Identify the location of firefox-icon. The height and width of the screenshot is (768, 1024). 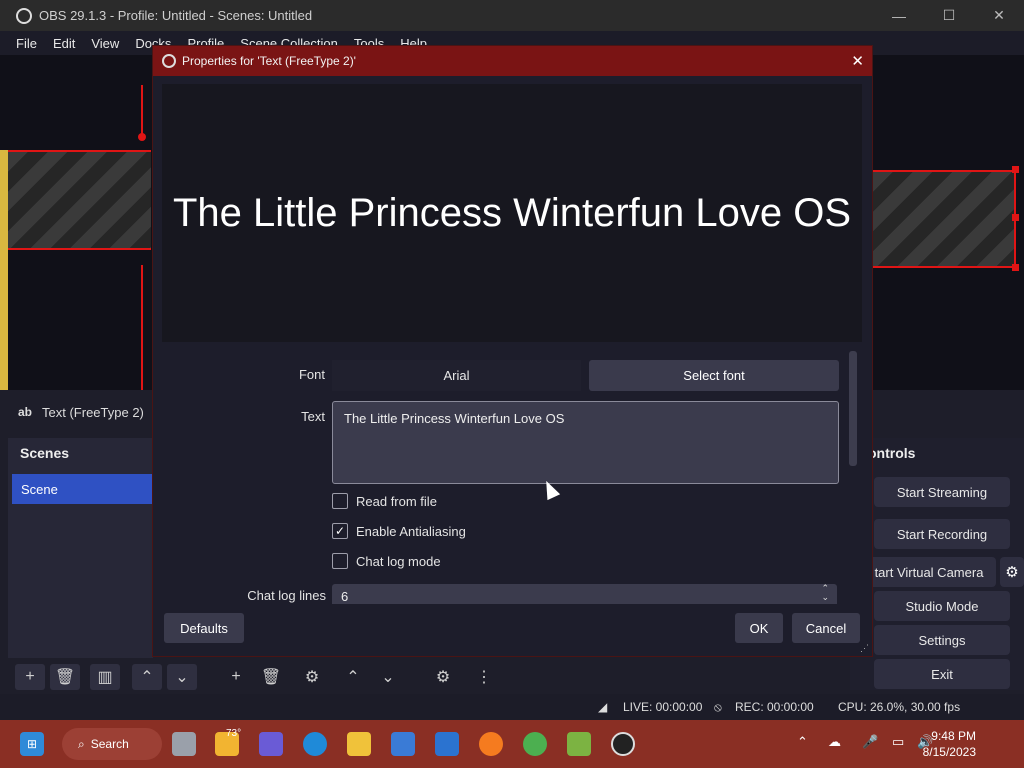
(491, 744).